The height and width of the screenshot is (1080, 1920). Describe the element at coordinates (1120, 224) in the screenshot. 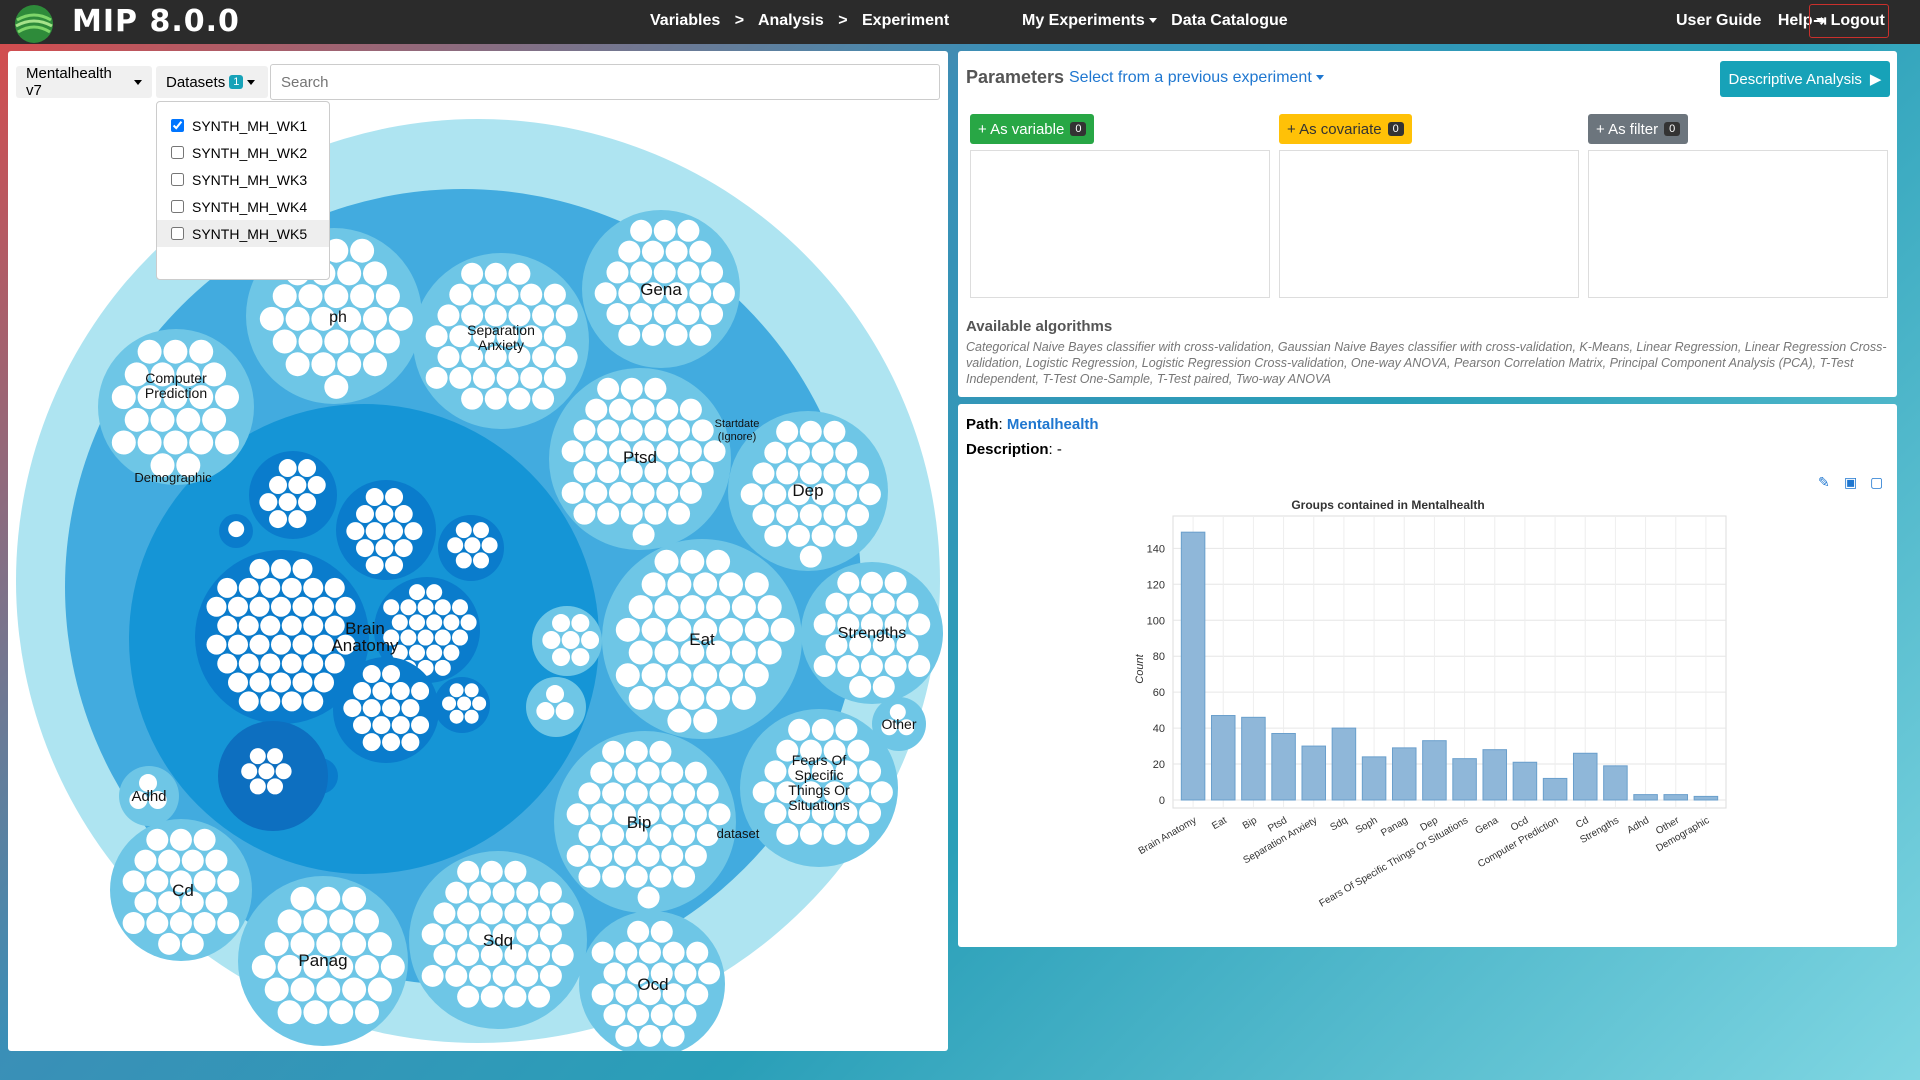

I see `variable-drop-zone` at that location.